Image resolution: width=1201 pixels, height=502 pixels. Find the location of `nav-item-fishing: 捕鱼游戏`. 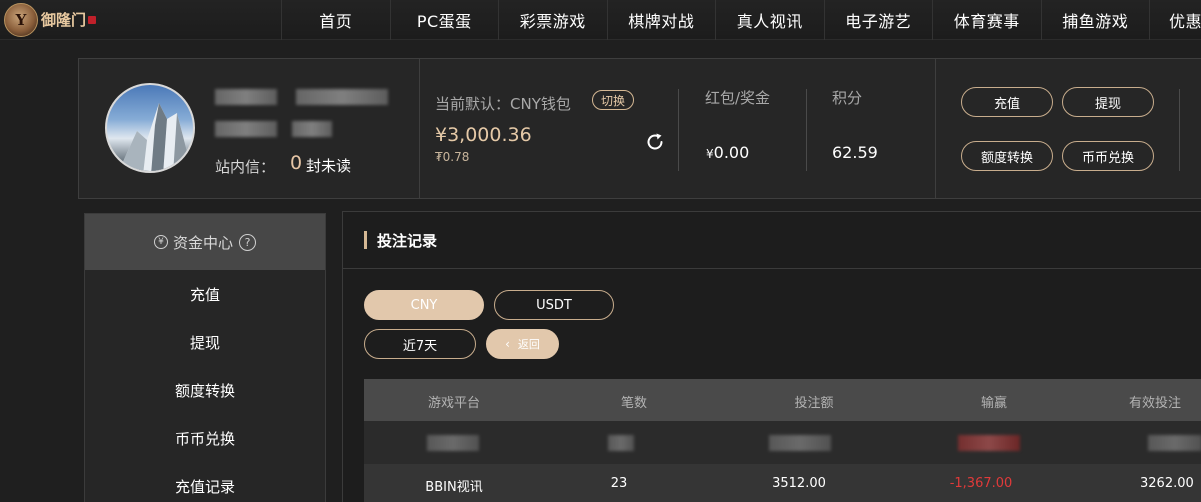

nav-item-fishing: 捕鱼游戏 is located at coordinates (1095, 20).